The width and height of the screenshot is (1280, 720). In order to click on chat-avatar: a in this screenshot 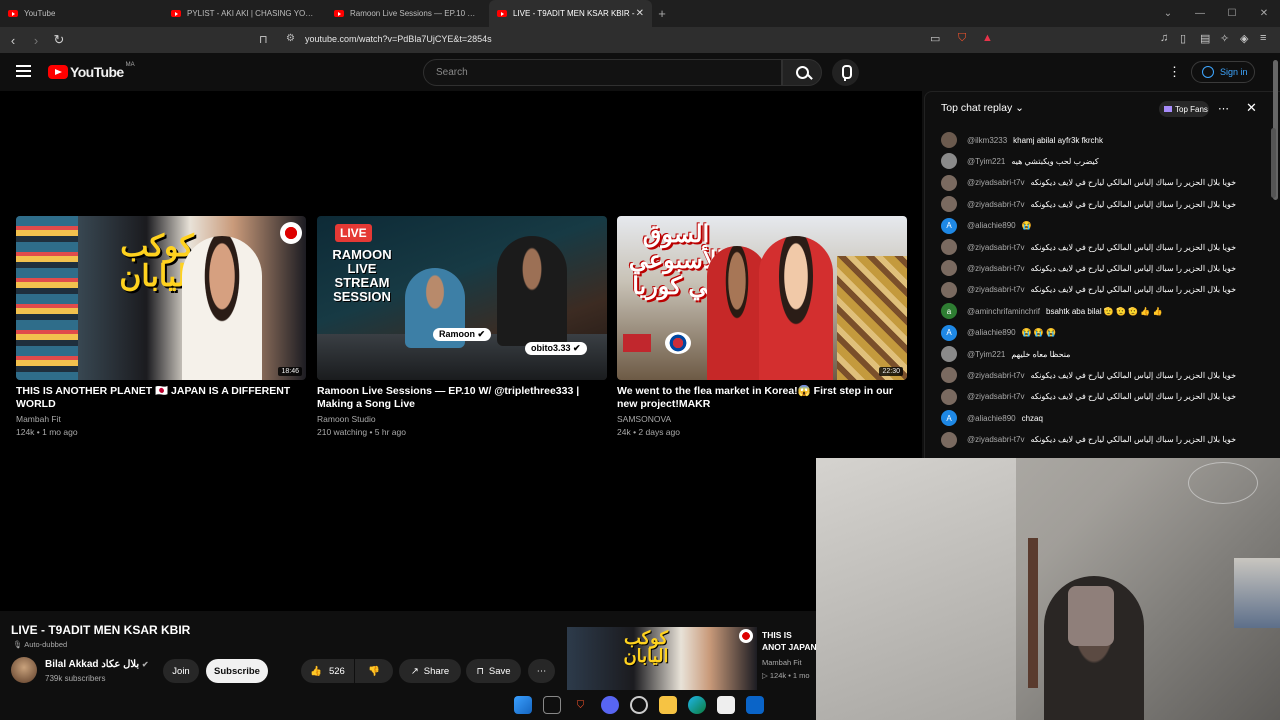, I will do `click(949, 311)`.